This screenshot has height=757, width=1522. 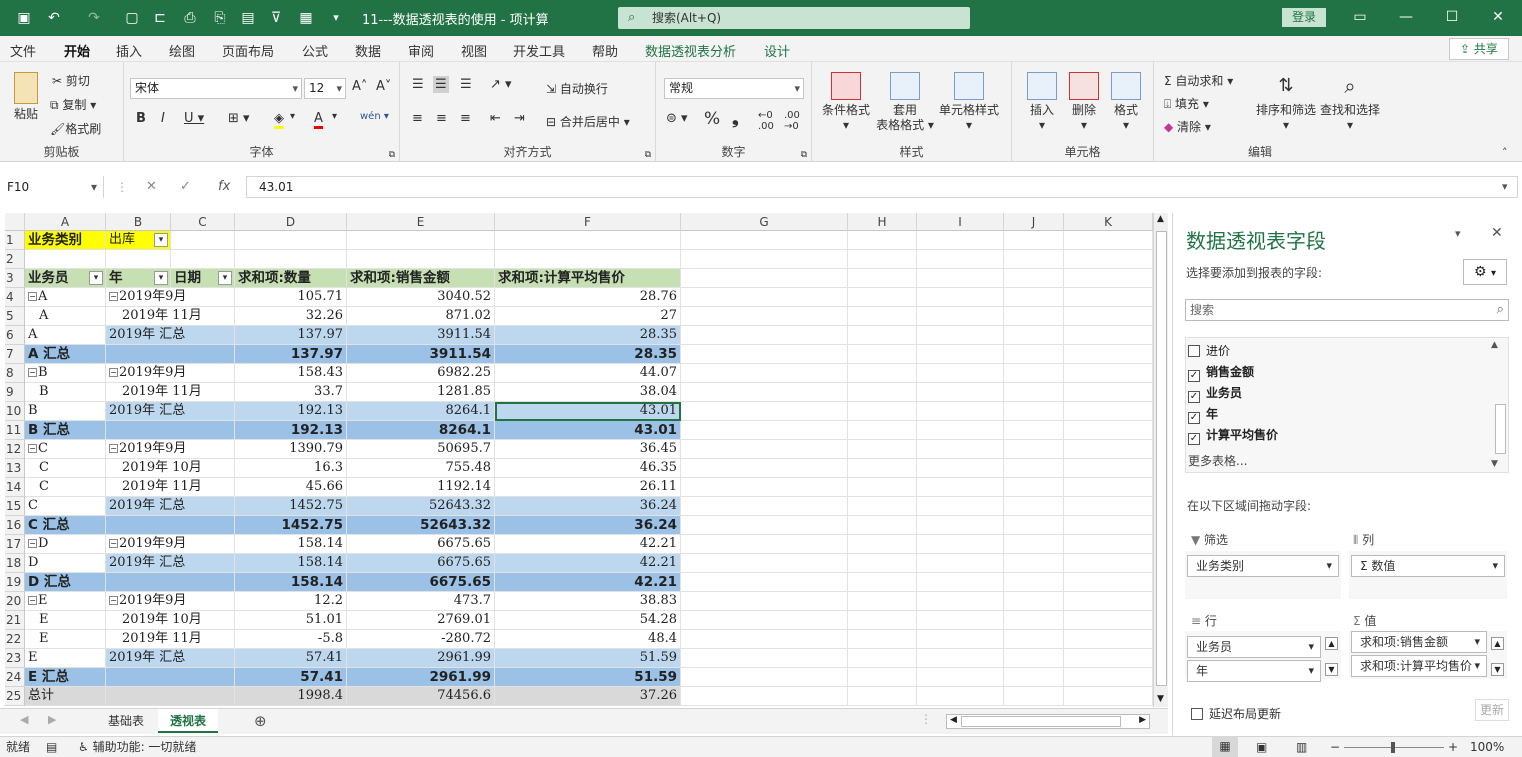 What do you see at coordinates (170, 620) in the screenshot?
I see `pivot-date-label: 2019年 10月` at bounding box center [170, 620].